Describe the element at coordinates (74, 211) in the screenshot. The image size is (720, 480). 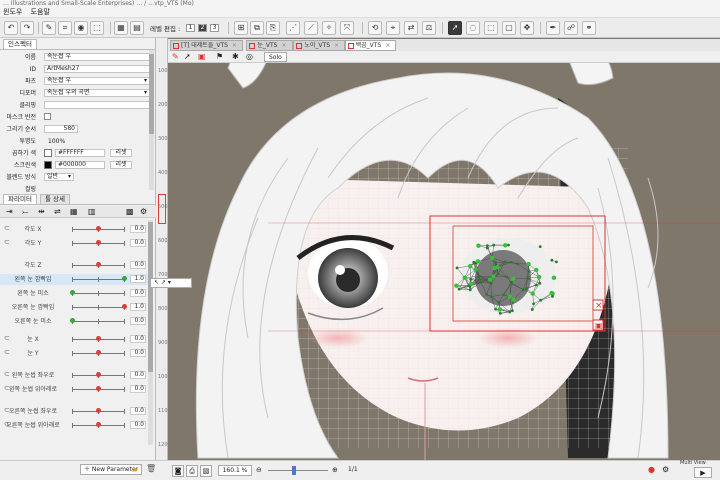
I see `table-icon: ▦` at that location.